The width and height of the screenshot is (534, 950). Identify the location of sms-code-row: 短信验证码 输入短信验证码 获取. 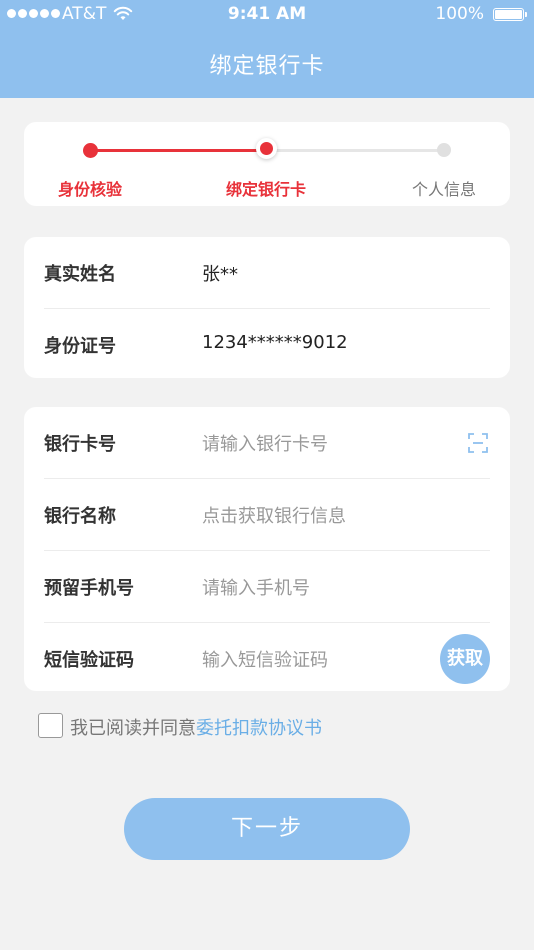
(267, 658).